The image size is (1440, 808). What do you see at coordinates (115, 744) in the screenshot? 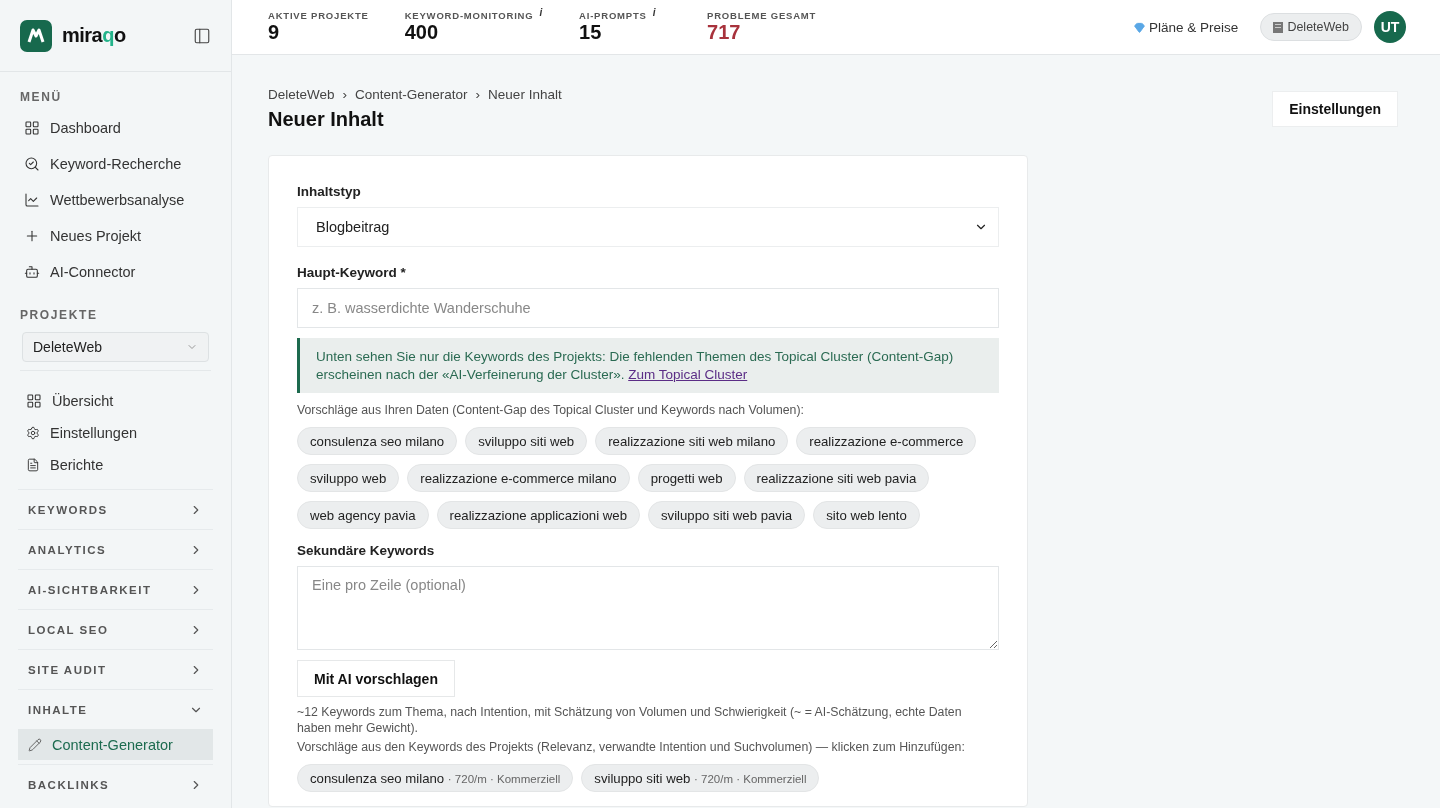
I see `sidebar-item: Content-Generator` at bounding box center [115, 744].